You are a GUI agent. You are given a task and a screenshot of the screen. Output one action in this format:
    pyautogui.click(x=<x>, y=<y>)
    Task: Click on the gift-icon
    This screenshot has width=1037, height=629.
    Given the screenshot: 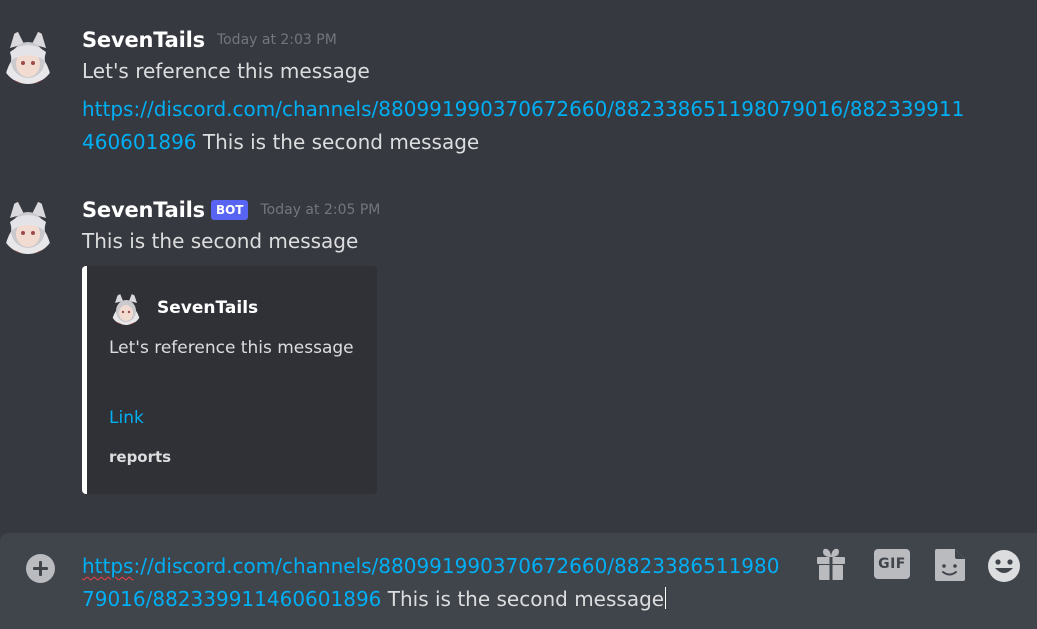 What is the action you would take?
    pyautogui.click(x=831, y=565)
    